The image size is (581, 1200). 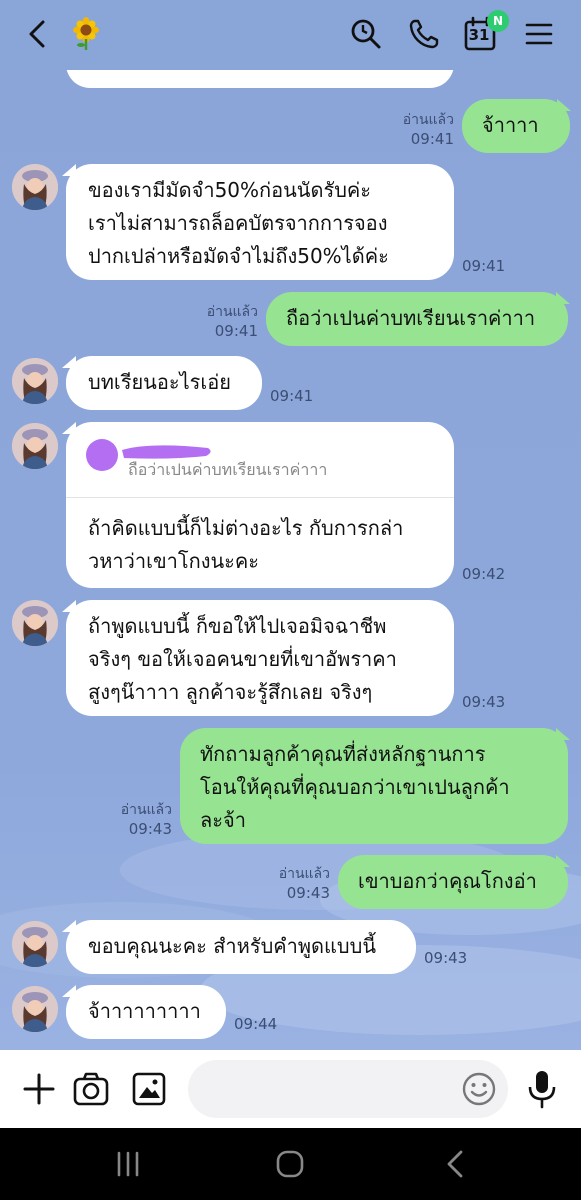 I want to click on message-text: ถือว่าเปนค่าบทเรียนเราค่าาา, so click(x=411, y=318).